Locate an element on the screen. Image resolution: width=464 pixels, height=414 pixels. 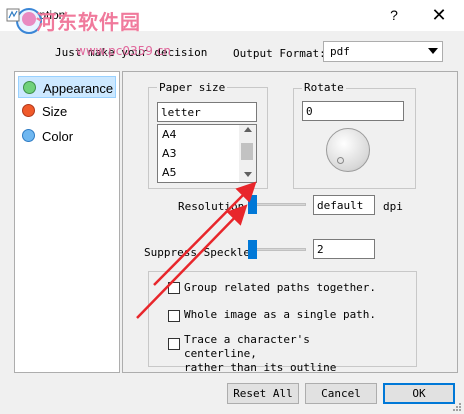
resolution-input: default is located at coordinates (344, 205).